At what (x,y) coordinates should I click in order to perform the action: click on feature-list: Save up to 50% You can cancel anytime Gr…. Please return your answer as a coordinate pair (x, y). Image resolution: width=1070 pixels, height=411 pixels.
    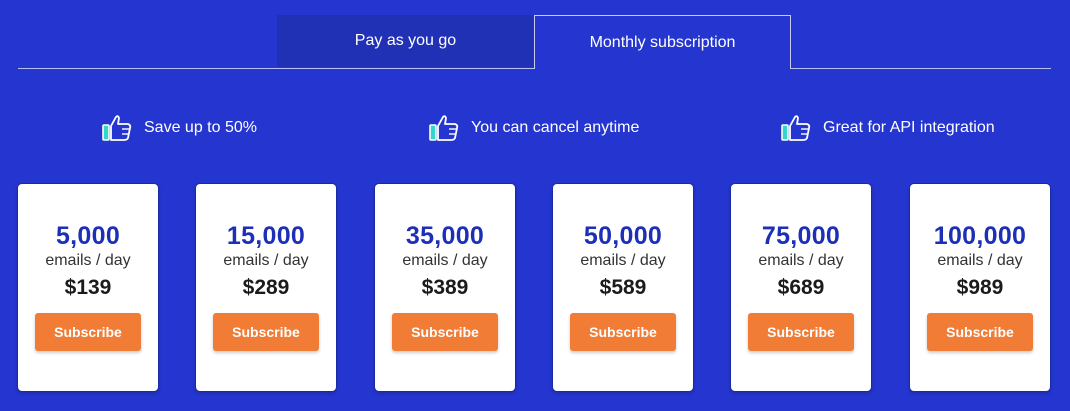
    Looking at the image, I should click on (535, 128).